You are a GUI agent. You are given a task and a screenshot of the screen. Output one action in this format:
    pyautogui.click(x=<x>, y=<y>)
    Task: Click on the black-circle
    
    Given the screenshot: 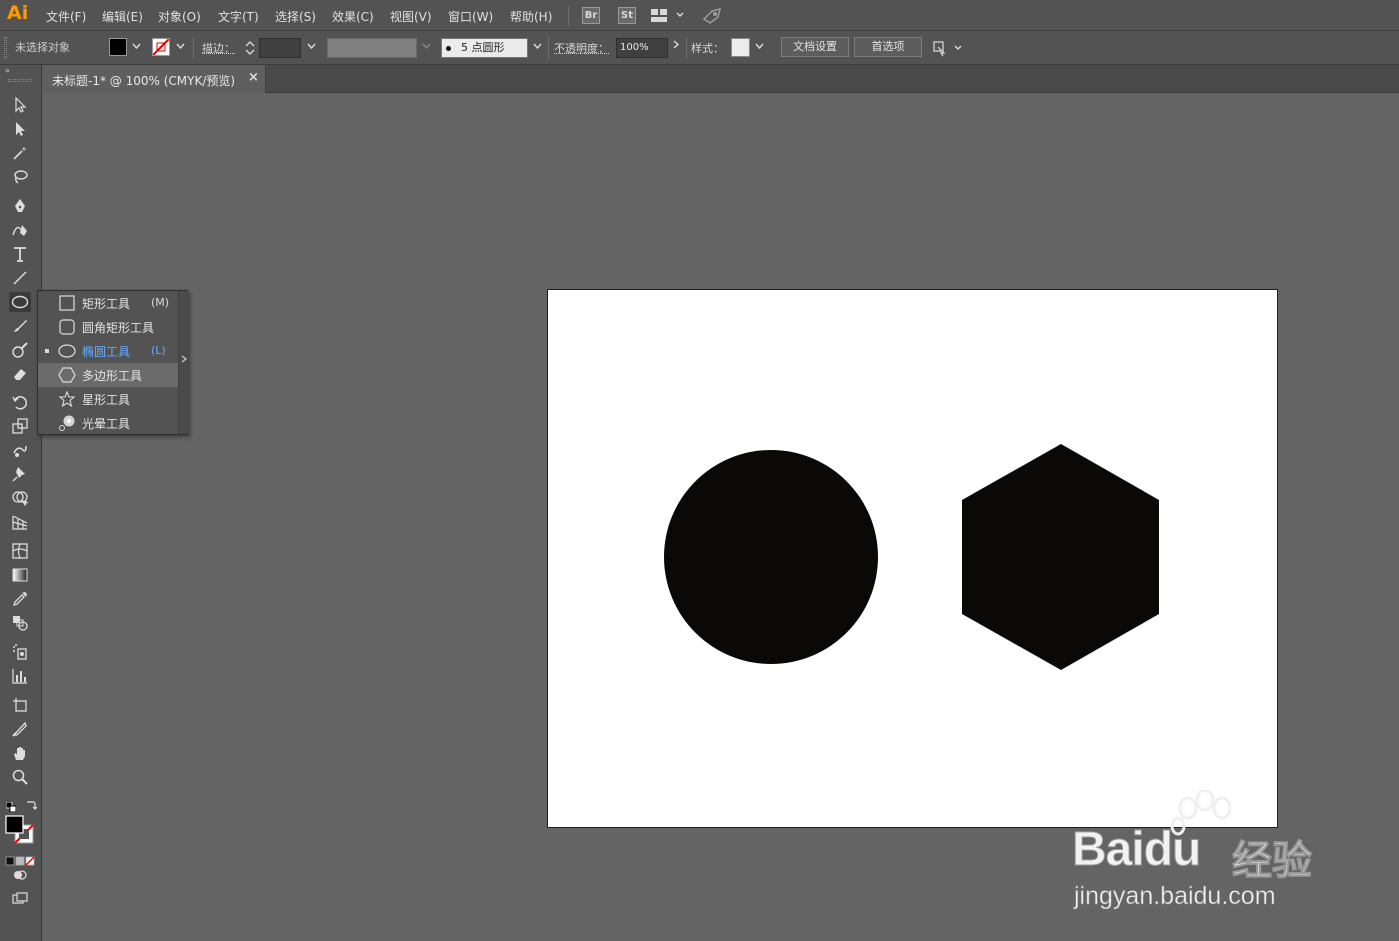 What is the action you would take?
    pyautogui.click(x=771, y=557)
    